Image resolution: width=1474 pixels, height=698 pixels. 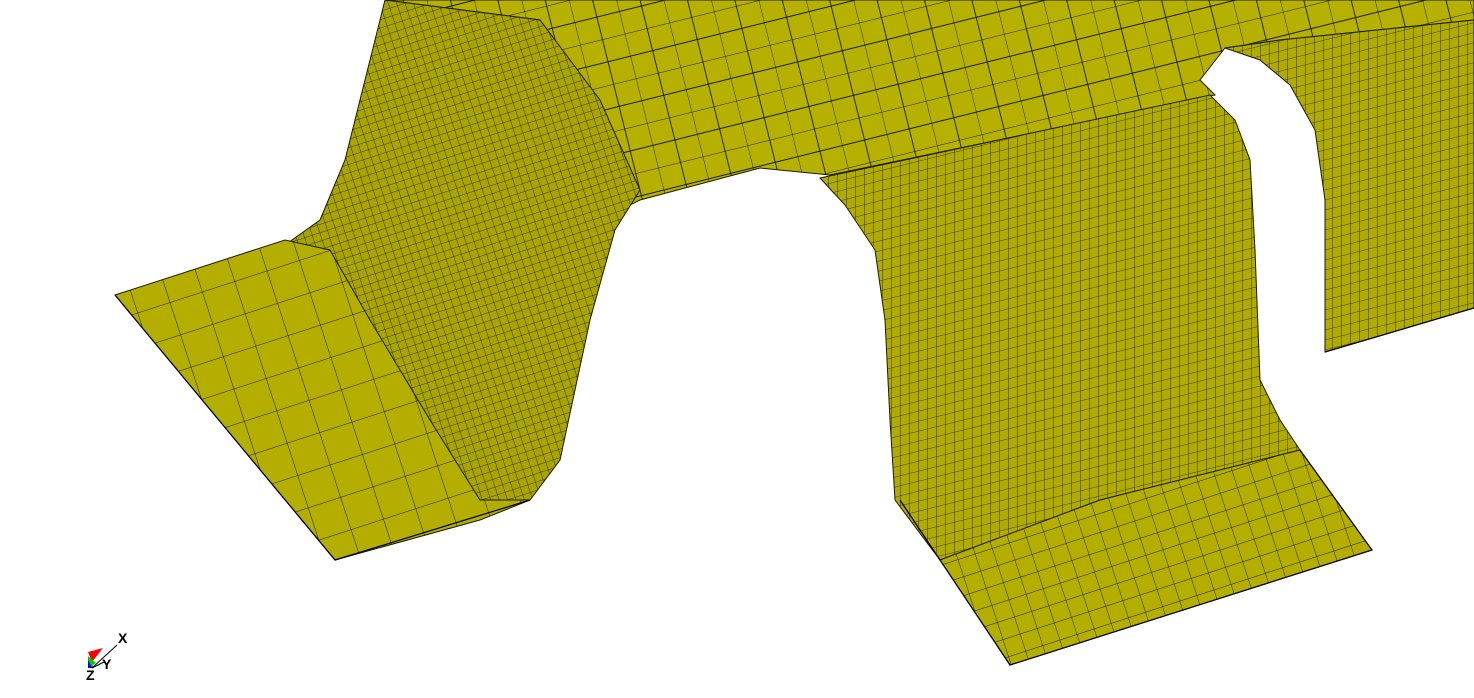 What do you see at coordinates (1349, 186) in the screenshot?
I see `mesh-right-wall` at bounding box center [1349, 186].